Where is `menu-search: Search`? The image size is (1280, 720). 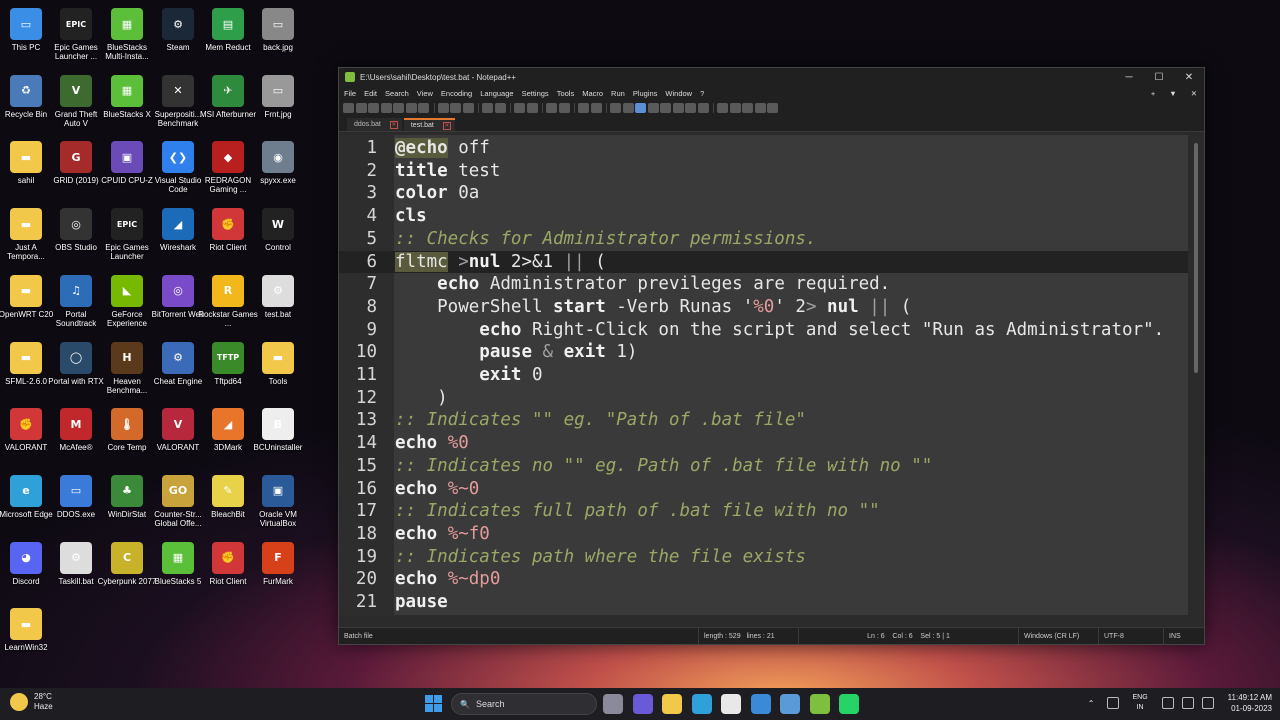
menu-search: Search is located at coordinates (397, 93).